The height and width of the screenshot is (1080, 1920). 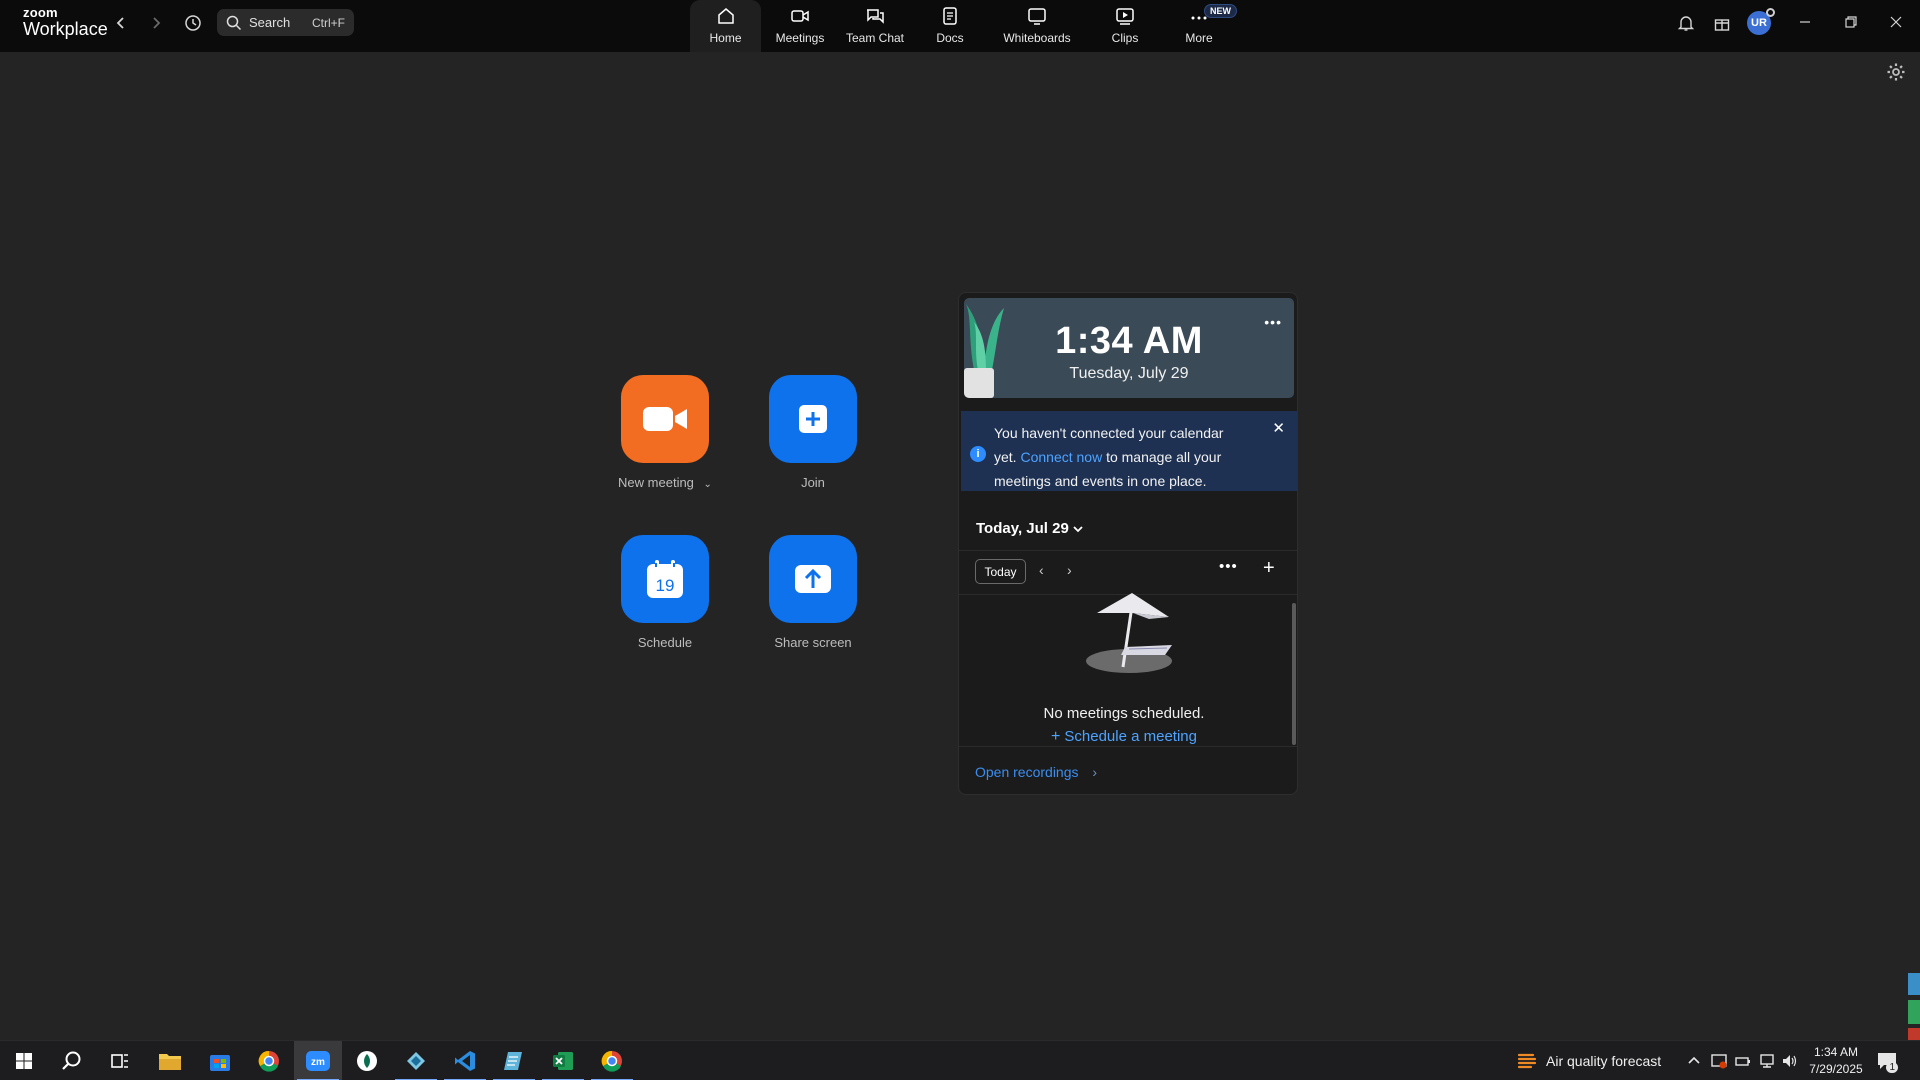 I want to click on join-label: Join, so click(x=813, y=482).